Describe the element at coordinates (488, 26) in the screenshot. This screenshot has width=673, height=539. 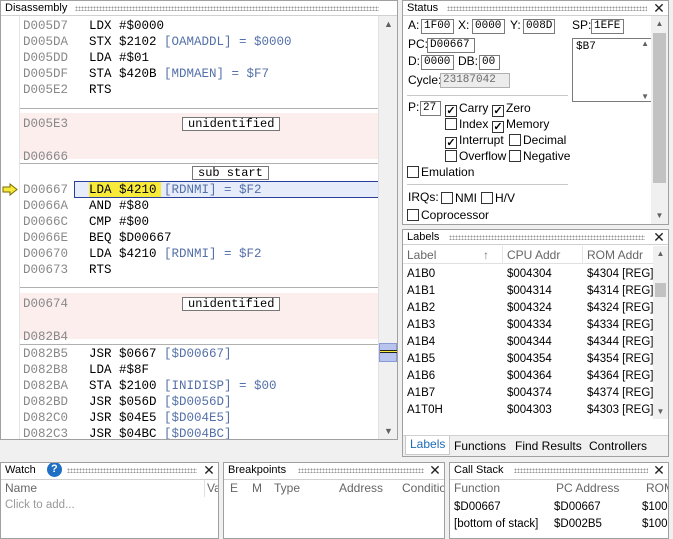
I see `x-register-field: 0000` at that location.